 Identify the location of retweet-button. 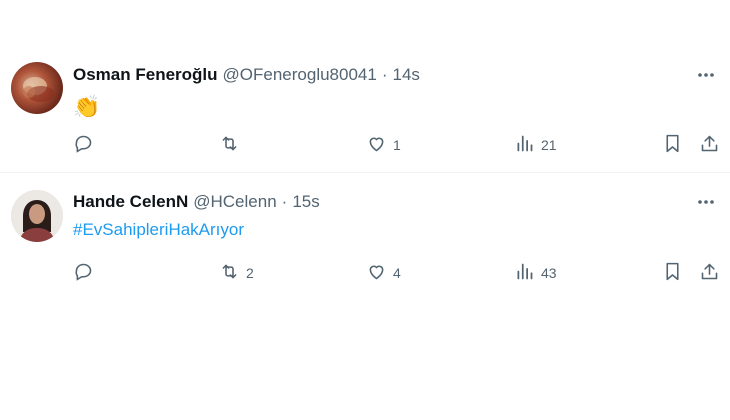
(232, 145).